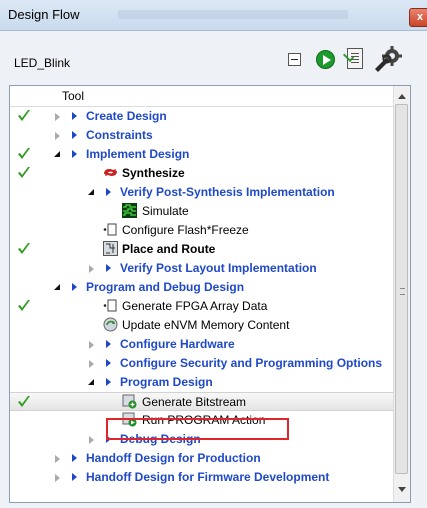  Describe the element at coordinates (201, 96) in the screenshot. I see `tree-header: Tool` at that location.